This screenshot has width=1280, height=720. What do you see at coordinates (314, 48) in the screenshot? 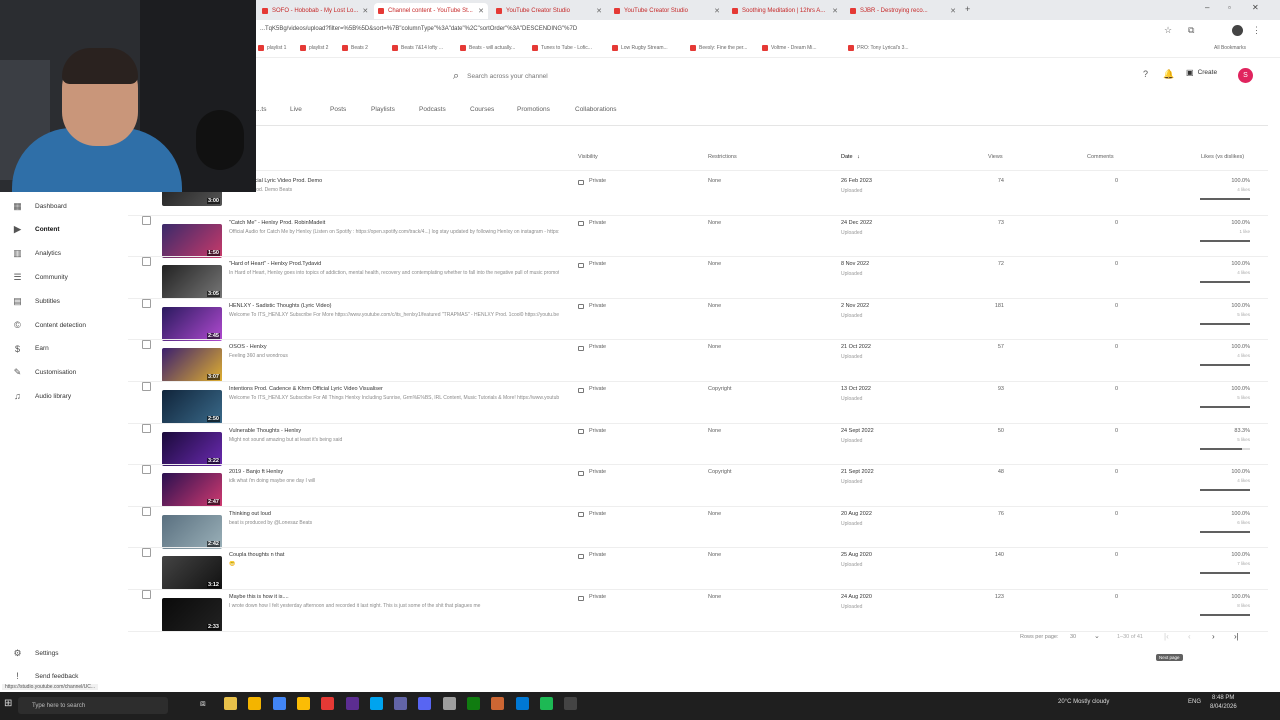
I see `bookmark-item: playlist 2` at bounding box center [314, 48].